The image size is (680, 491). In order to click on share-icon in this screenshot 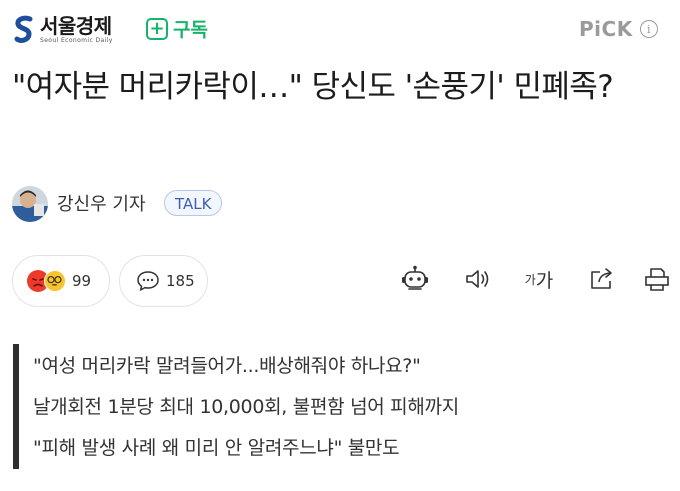, I will do `click(602, 279)`.